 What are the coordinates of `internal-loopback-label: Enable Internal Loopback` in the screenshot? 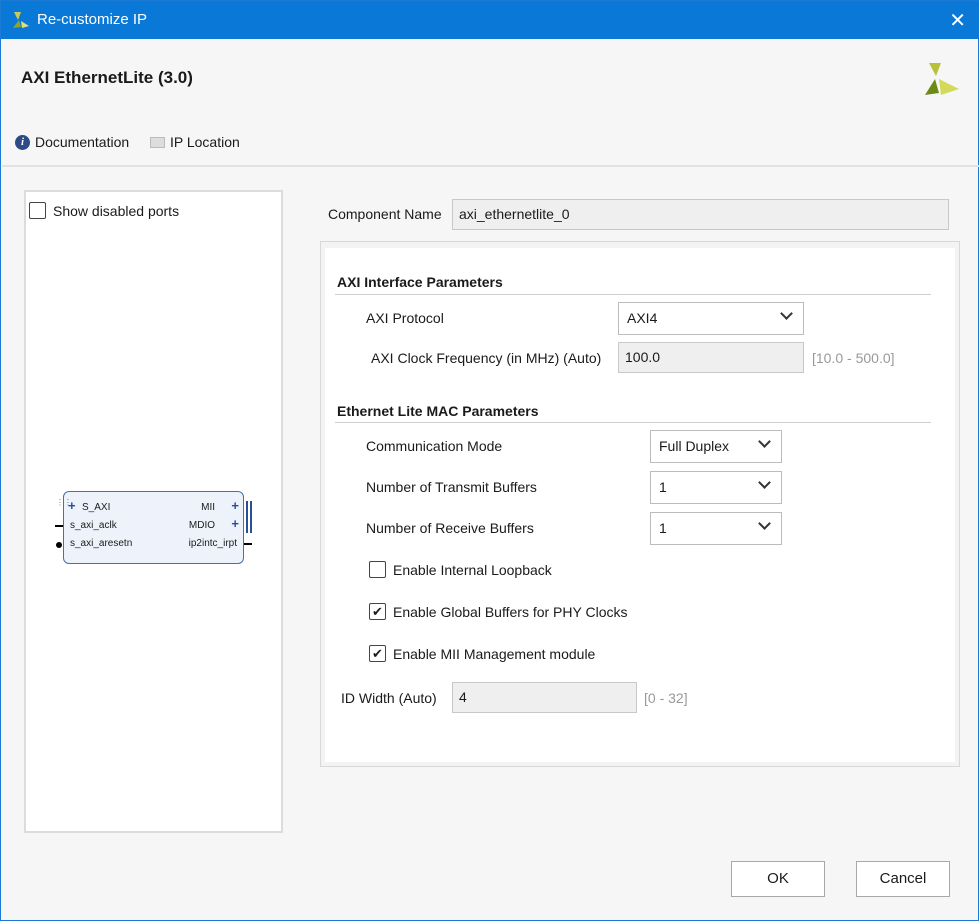 It's located at (472, 569).